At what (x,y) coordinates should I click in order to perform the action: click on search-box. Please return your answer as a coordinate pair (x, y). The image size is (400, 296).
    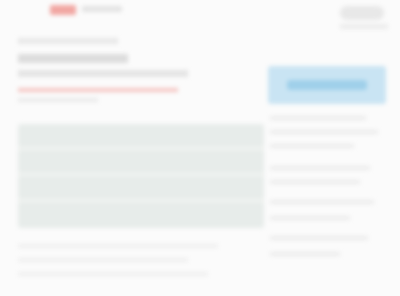
    Looking at the image, I should click on (362, 13).